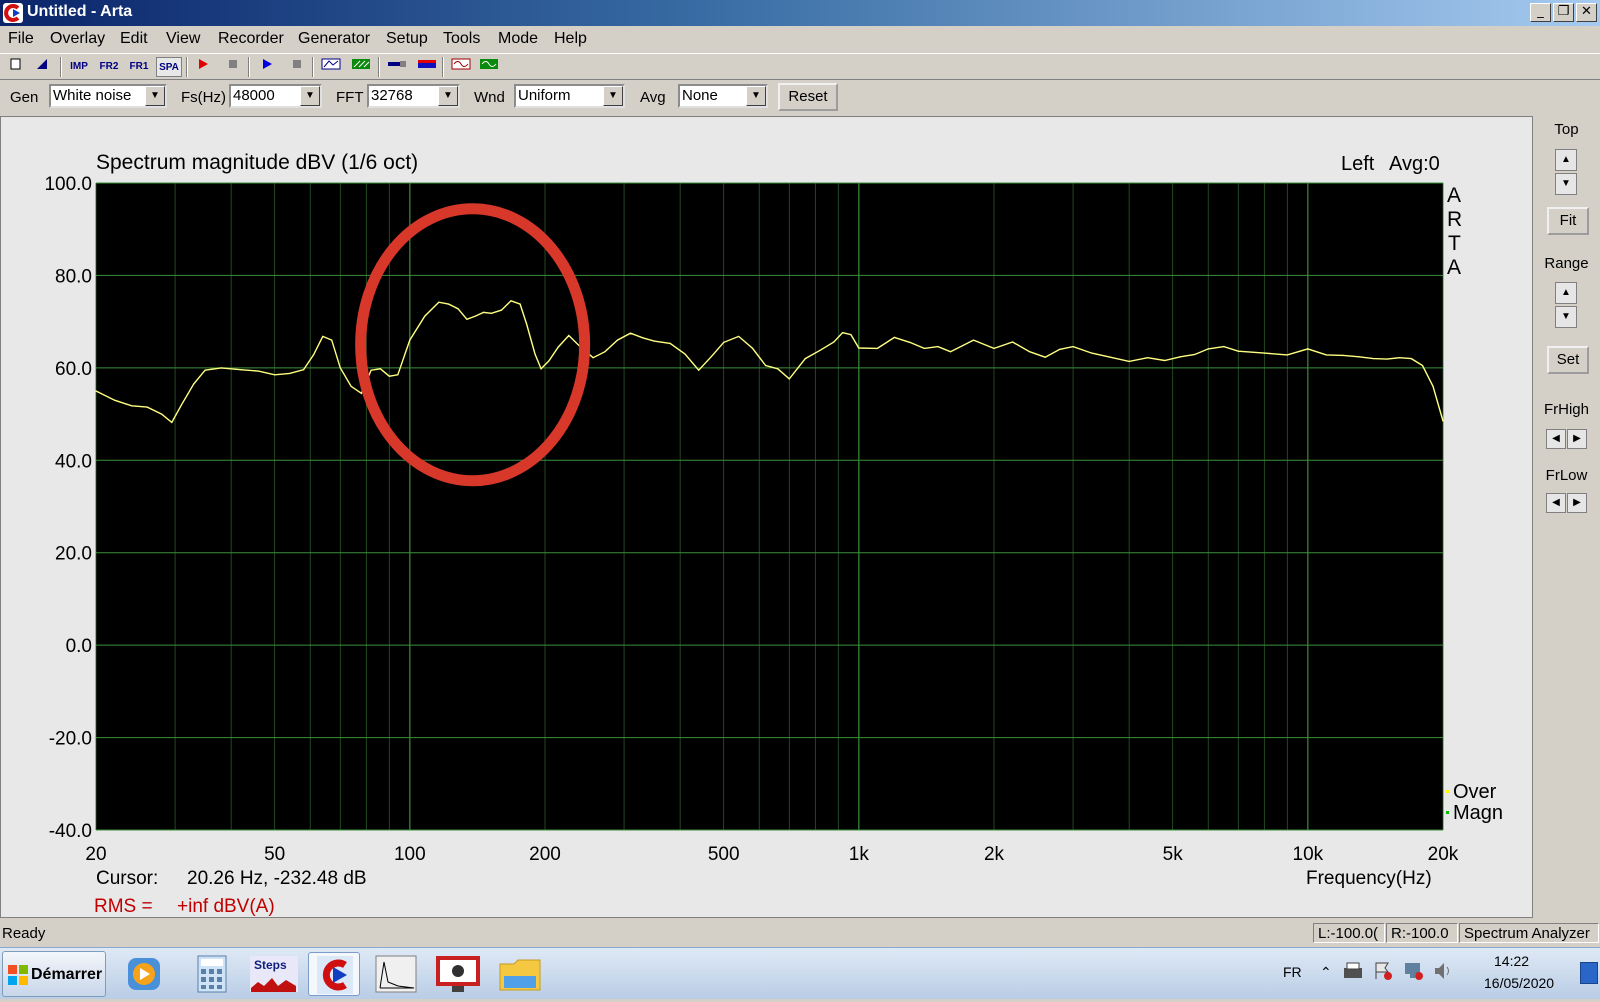  Describe the element at coordinates (275, 96) in the screenshot. I see `samplerate-select: 48000 ▼` at that location.